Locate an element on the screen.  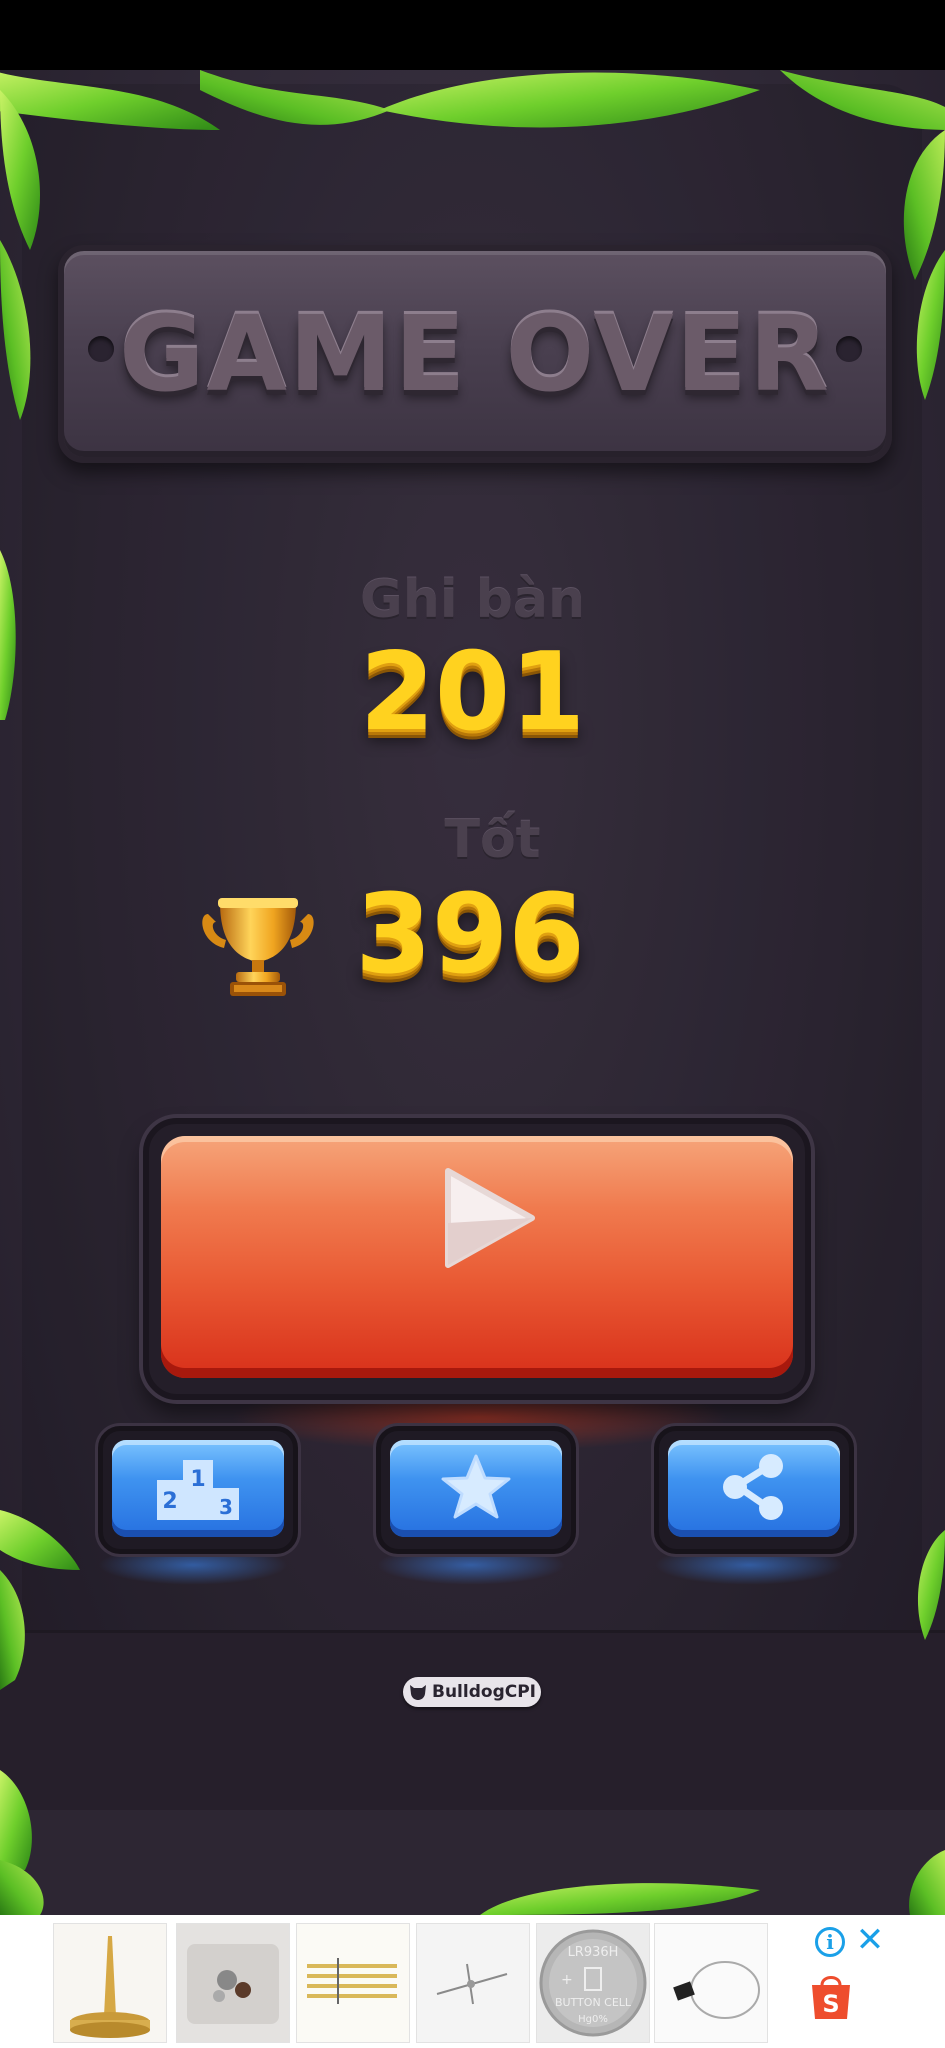
watch-hands-image is located at coordinates (473, 1983).